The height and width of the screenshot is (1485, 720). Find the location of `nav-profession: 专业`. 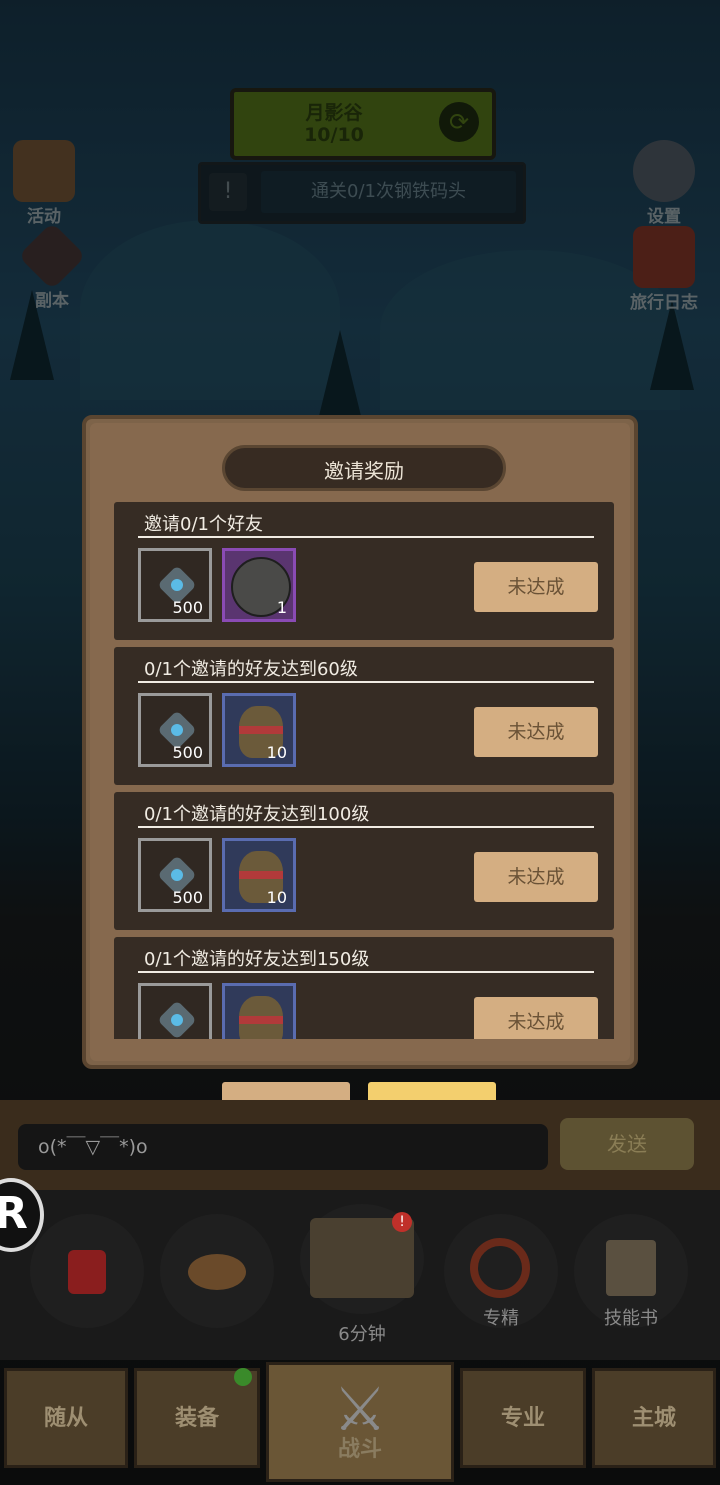

nav-profession: 专业 is located at coordinates (523, 1418).